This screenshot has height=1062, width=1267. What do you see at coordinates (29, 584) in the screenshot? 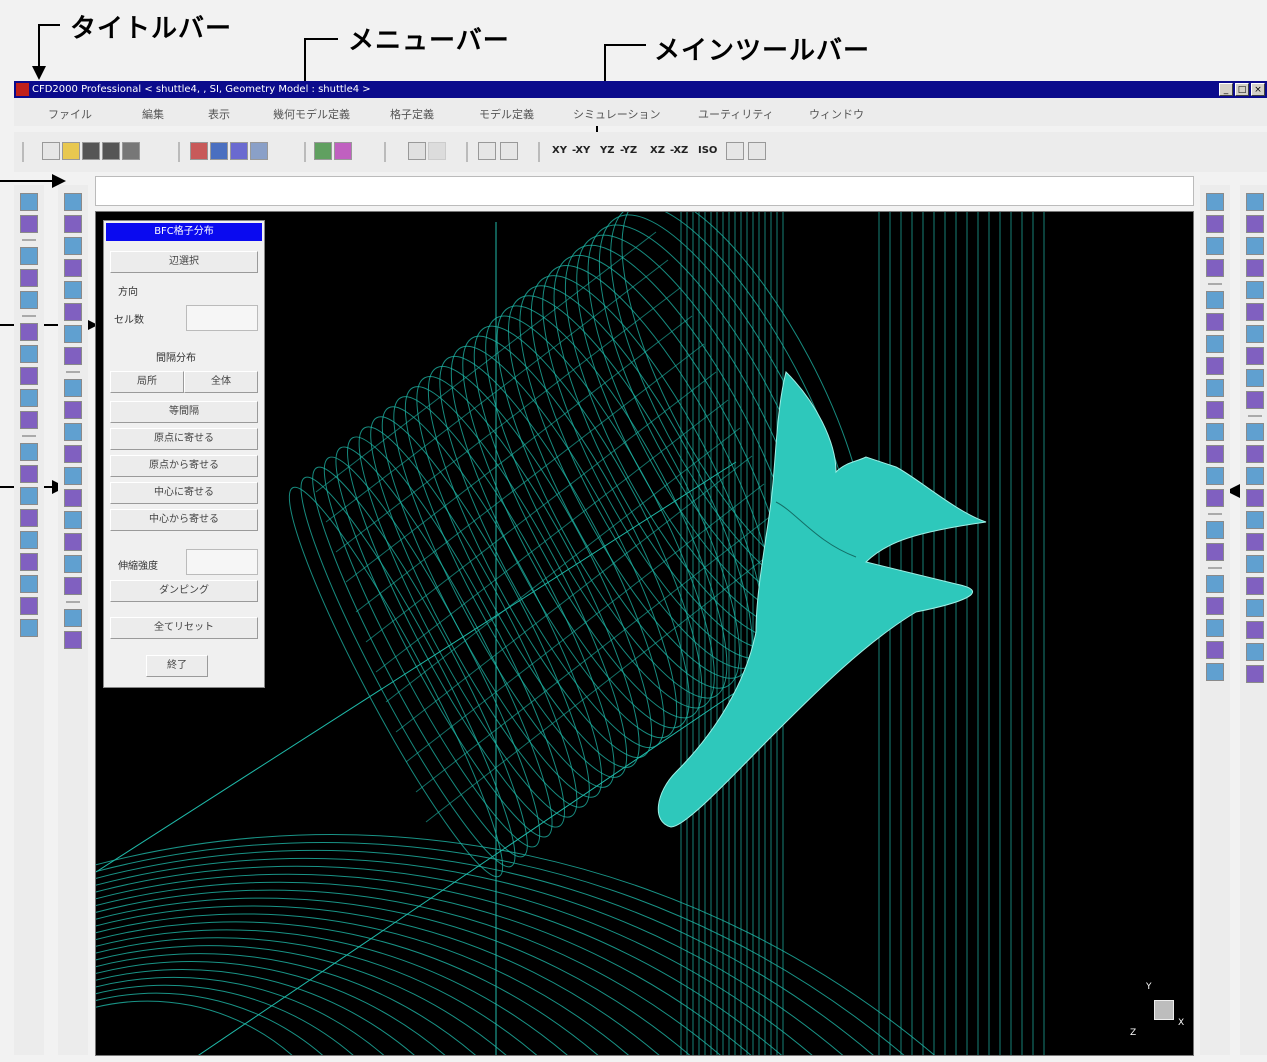
I see `k-index-icon` at bounding box center [29, 584].